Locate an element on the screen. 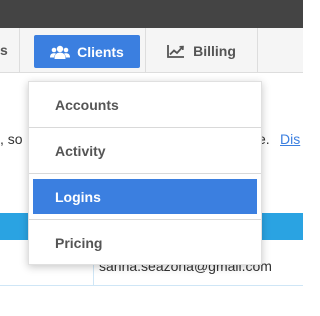 Image resolution: width=320 pixels, height=316 pixels. line-chart-icon is located at coordinates (176, 51).